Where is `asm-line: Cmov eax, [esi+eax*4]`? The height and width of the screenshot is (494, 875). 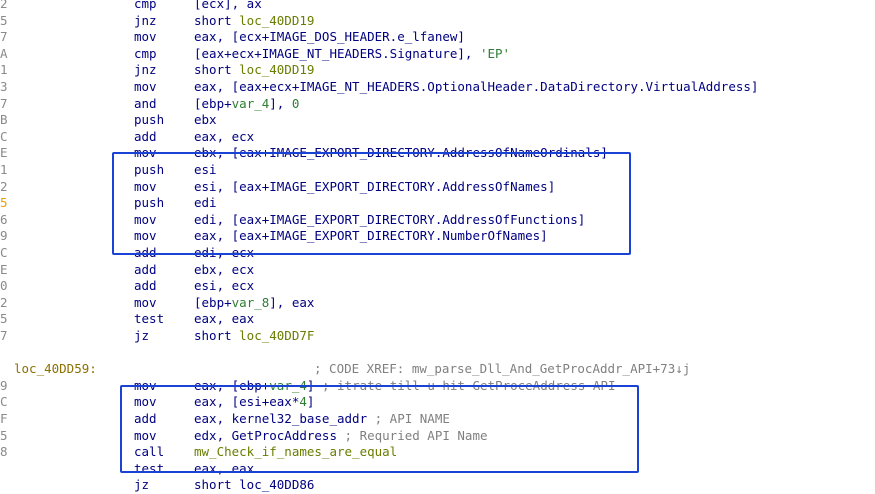 asm-line: Cmov eax, [esi+eax*4] is located at coordinates (437, 402).